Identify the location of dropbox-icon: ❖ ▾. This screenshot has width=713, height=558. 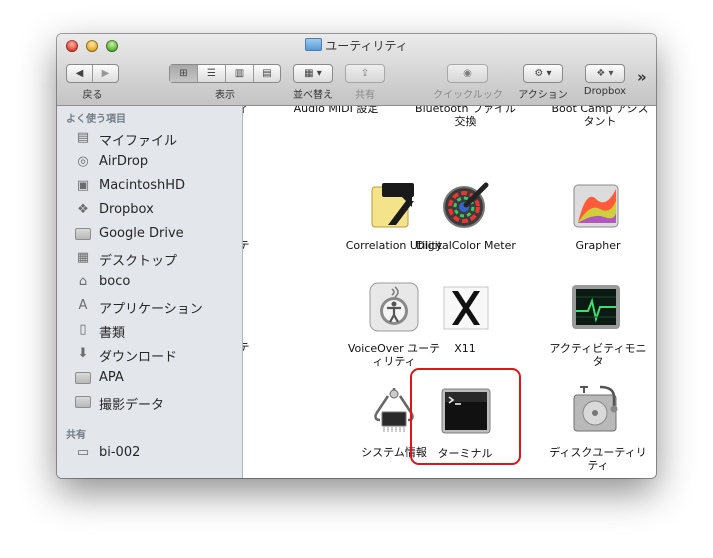
(605, 73).